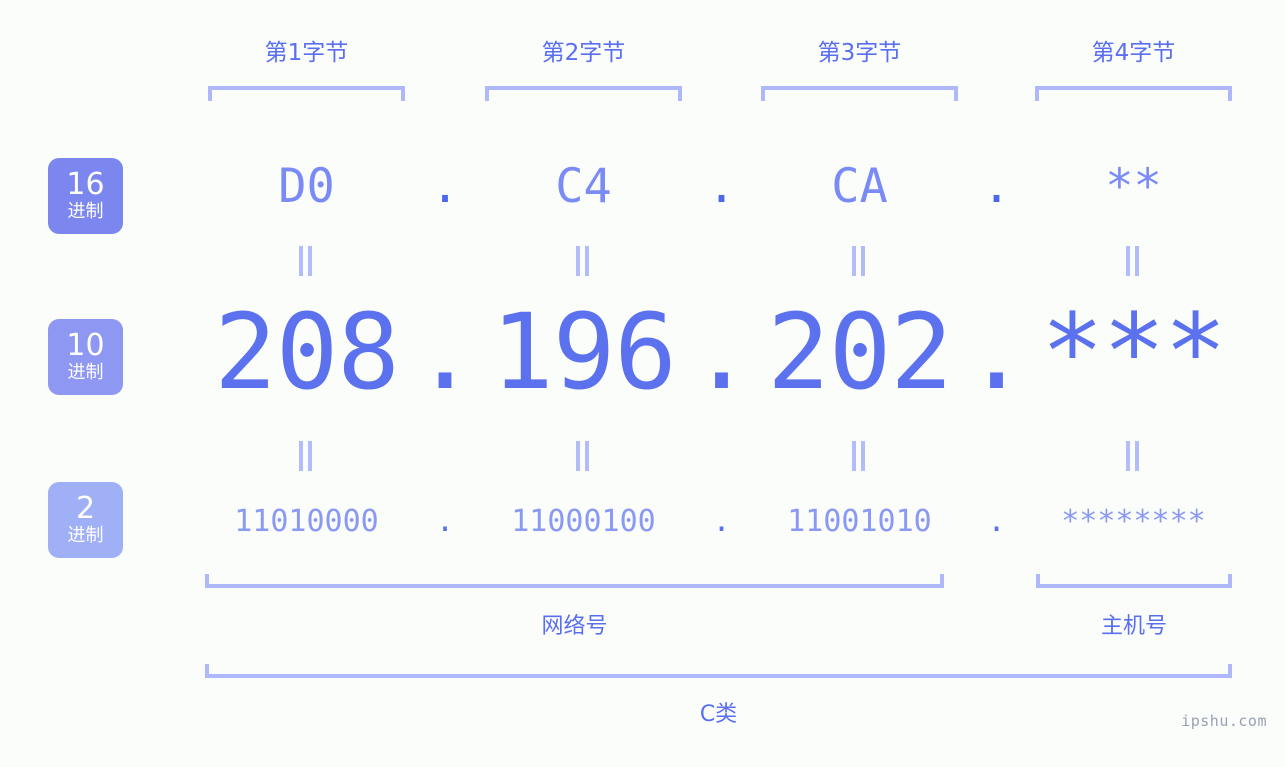 This screenshot has height=767, width=1285. Describe the element at coordinates (718, 714) in the screenshot. I see `class-label: C类` at that location.